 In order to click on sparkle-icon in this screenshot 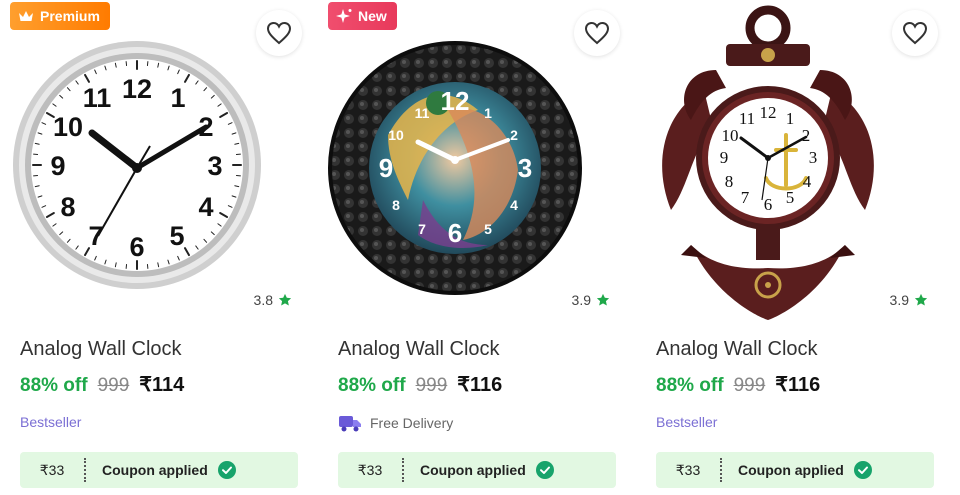, I will do `click(344, 16)`.